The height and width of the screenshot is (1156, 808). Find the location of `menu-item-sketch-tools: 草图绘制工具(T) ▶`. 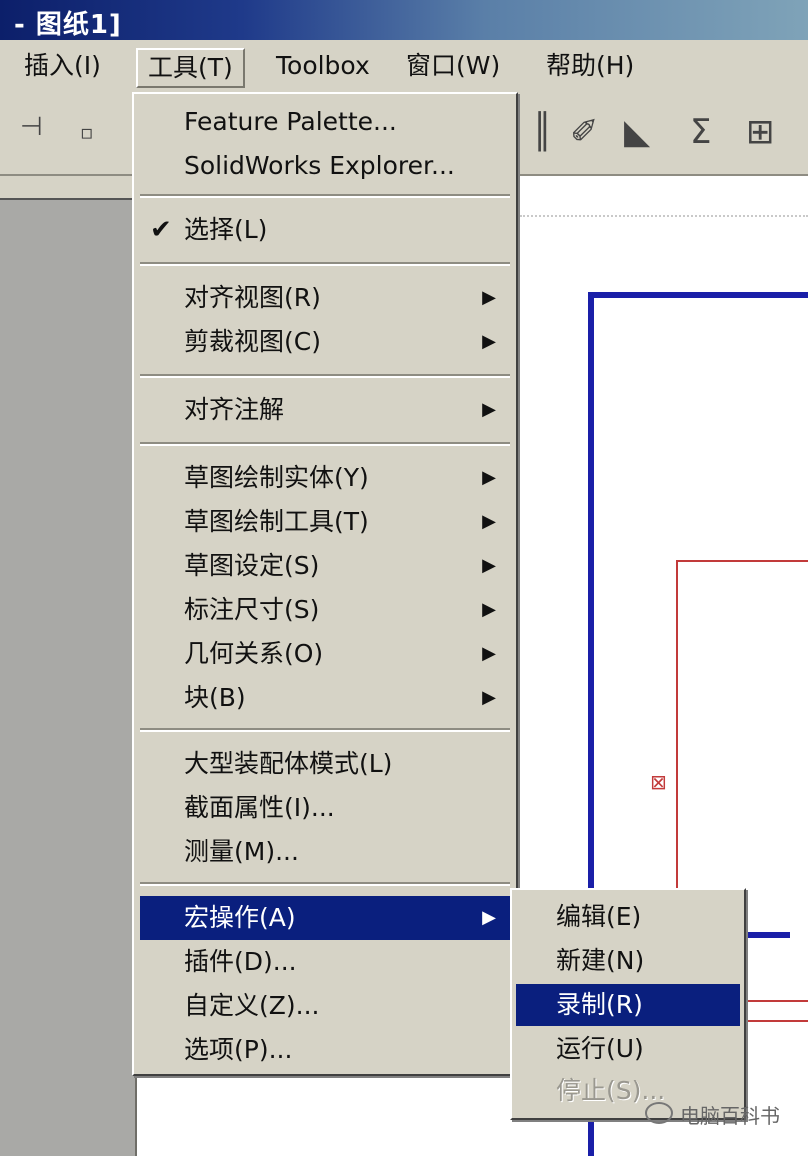

menu-item-sketch-tools: 草图绘制工具(T) ▶ is located at coordinates (325, 522).